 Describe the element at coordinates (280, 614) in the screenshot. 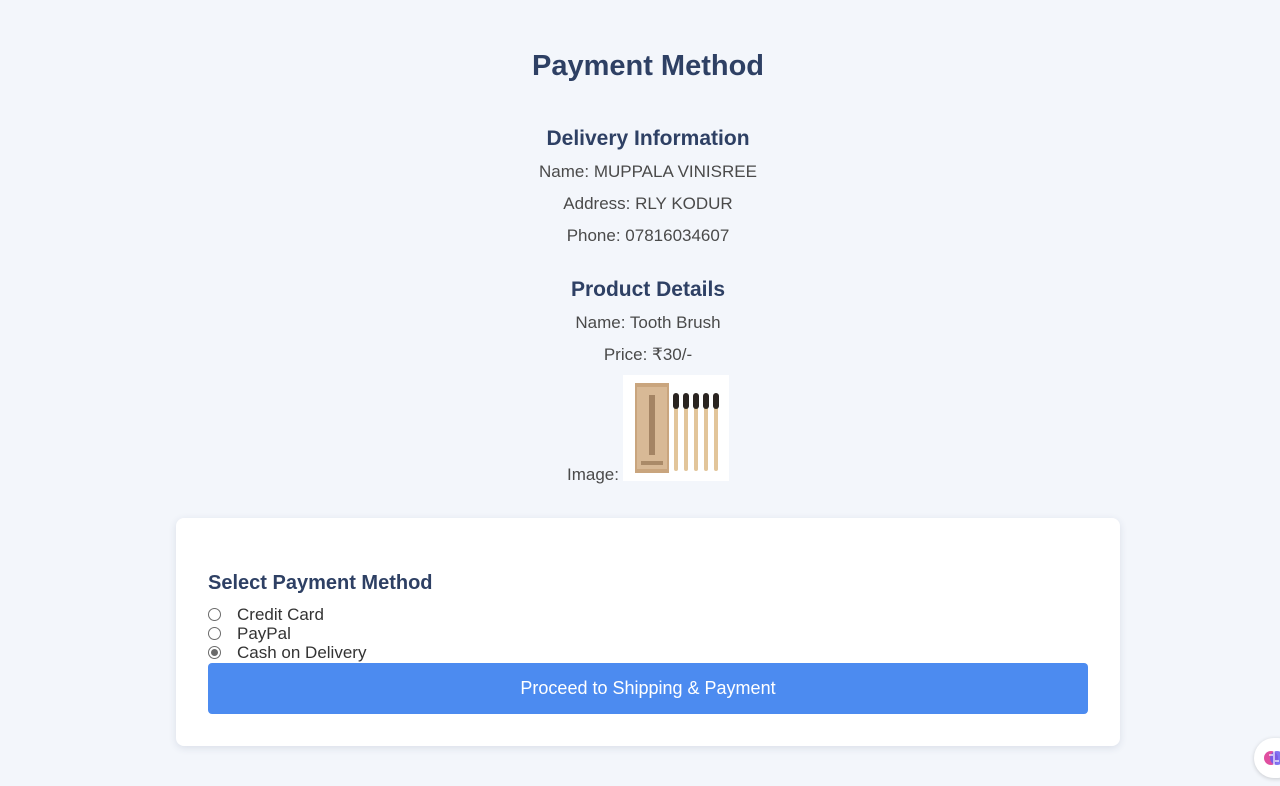

I see `credit-card-label: Credit Card` at that location.